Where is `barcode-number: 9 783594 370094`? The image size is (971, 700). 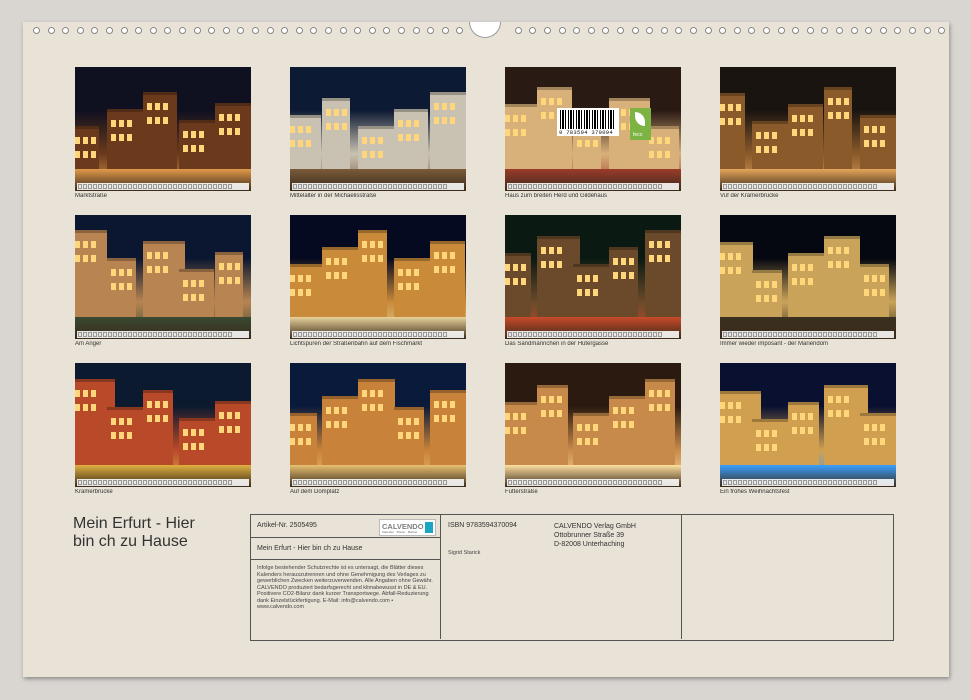
barcode-number: 9 783594 370094 is located at coordinates (586, 132).